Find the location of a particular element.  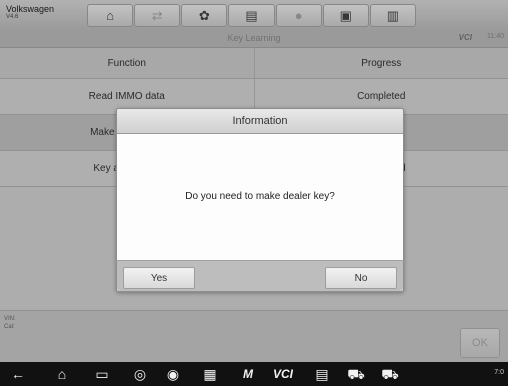

dialog-message: Do you need to make dealer key? is located at coordinates (260, 196).